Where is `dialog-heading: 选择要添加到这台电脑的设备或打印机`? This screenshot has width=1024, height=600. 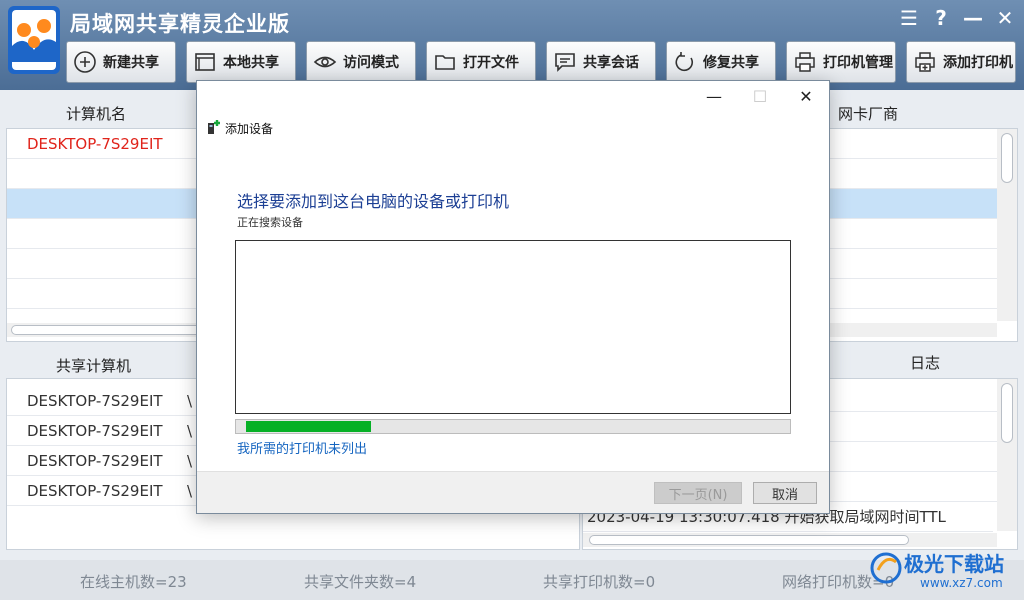 dialog-heading: 选择要添加到这台电脑的设备或打印机 is located at coordinates (373, 201).